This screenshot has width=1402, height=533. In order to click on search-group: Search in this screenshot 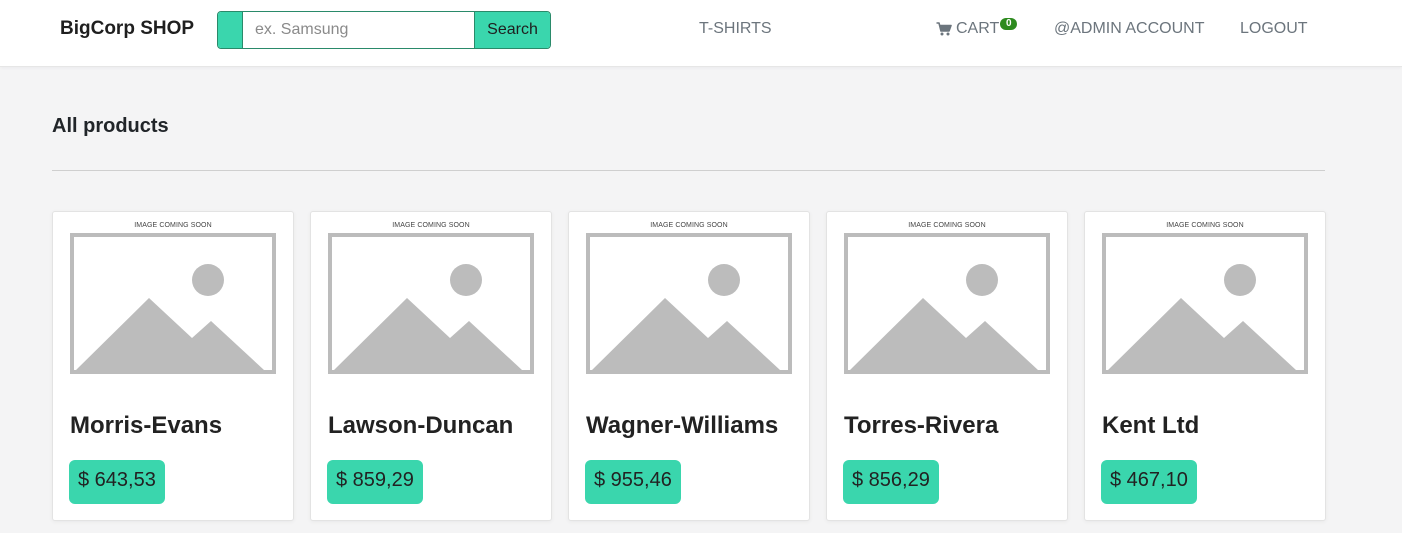, I will do `click(384, 30)`.